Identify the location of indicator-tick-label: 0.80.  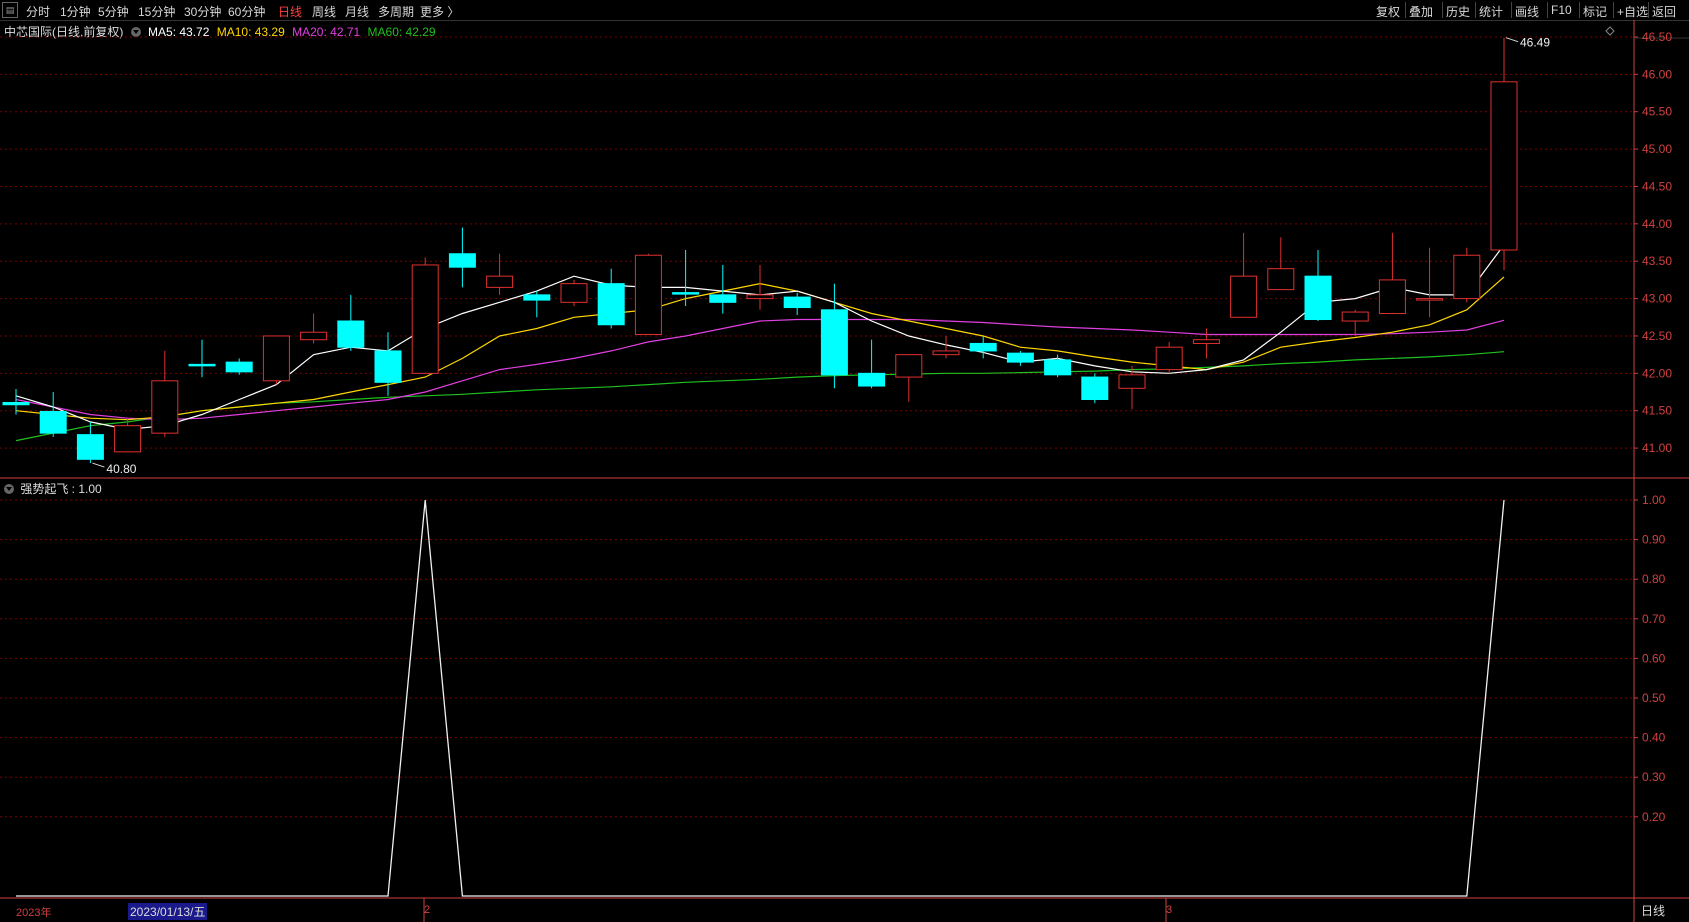
(1654, 579).